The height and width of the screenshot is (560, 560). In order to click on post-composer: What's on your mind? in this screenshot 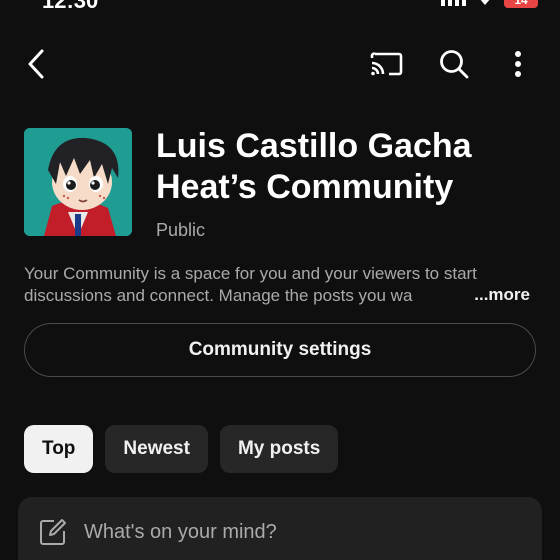, I will do `click(280, 528)`.